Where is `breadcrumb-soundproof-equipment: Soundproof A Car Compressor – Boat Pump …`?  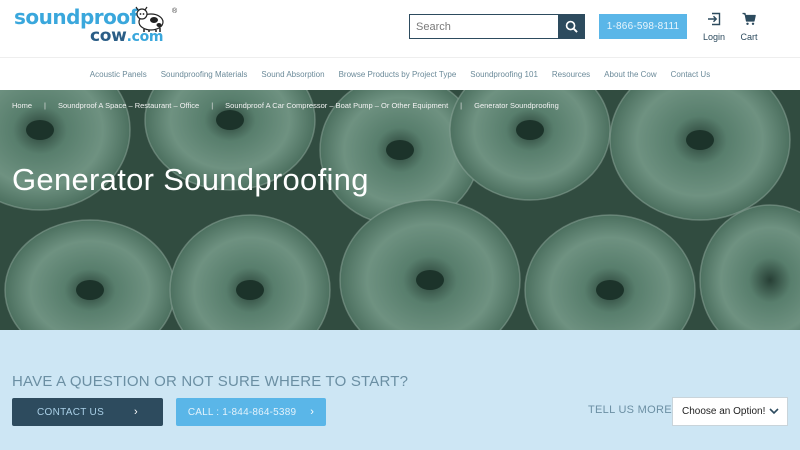 breadcrumb-soundproof-equipment: Soundproof A Car Compressor – Boat Pump … is located at coordinates (336, 105).